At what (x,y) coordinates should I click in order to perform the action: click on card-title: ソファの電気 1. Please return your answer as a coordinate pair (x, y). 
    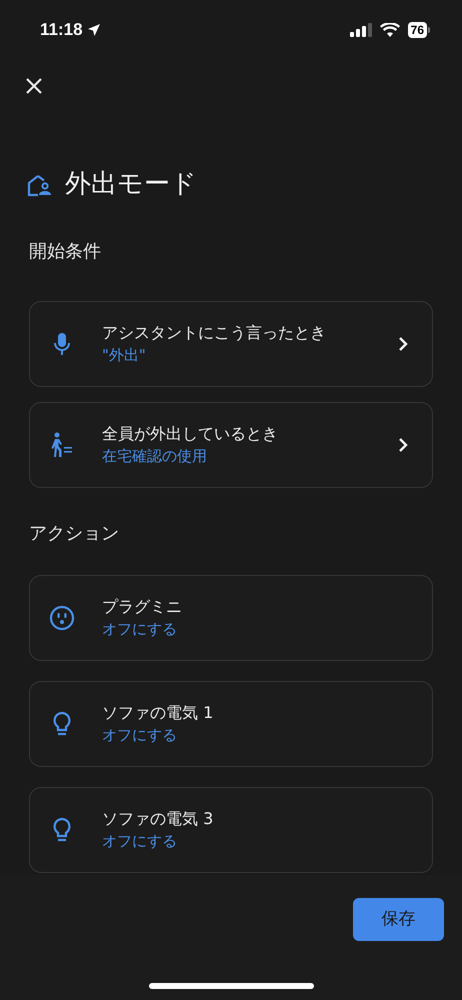
    Looking at the image, I should click on (158, 713).